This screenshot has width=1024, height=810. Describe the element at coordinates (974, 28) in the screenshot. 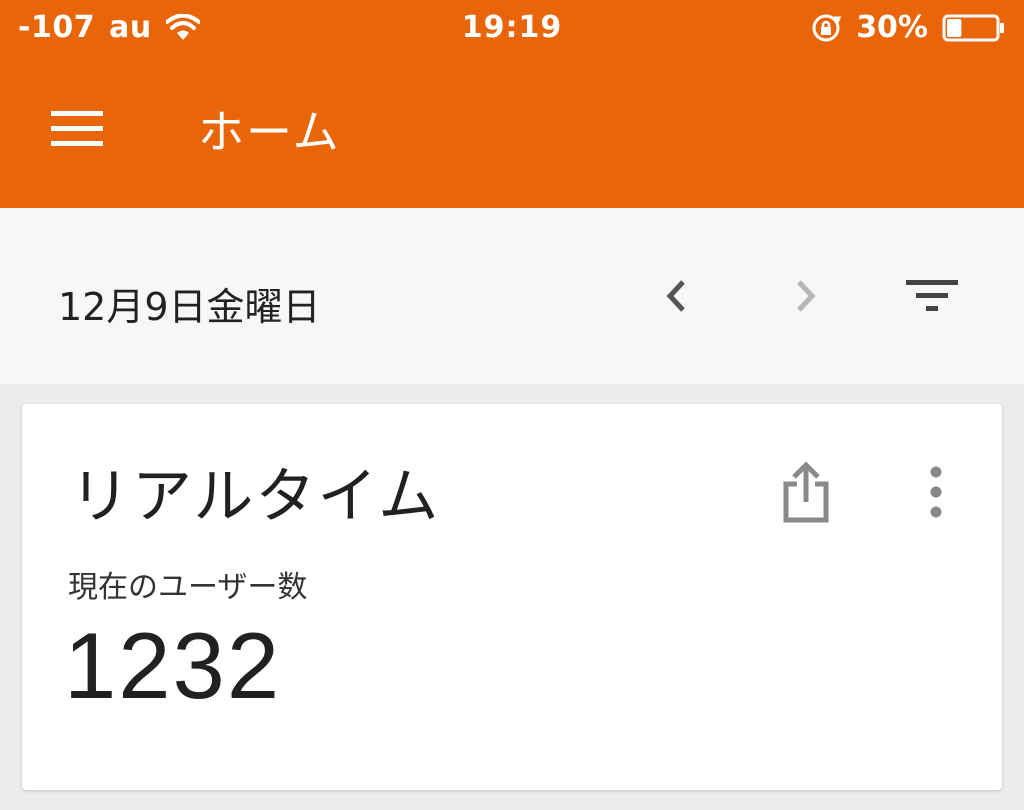

I see `battery-icon` at that location.